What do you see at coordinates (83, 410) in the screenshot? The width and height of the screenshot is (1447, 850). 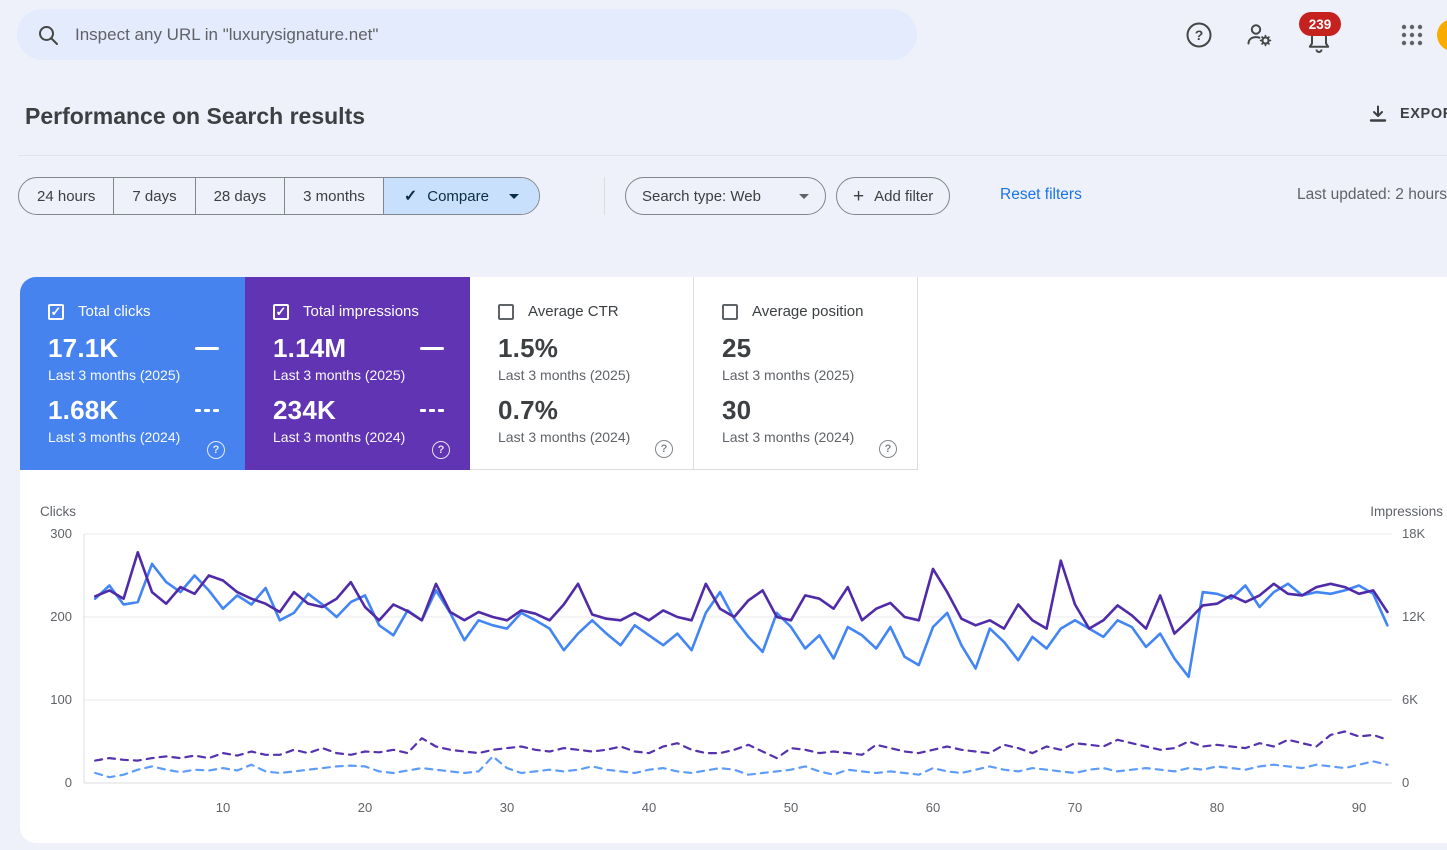 I see `metric-value-2024: 1.68K` at bounding box center [83, 410].